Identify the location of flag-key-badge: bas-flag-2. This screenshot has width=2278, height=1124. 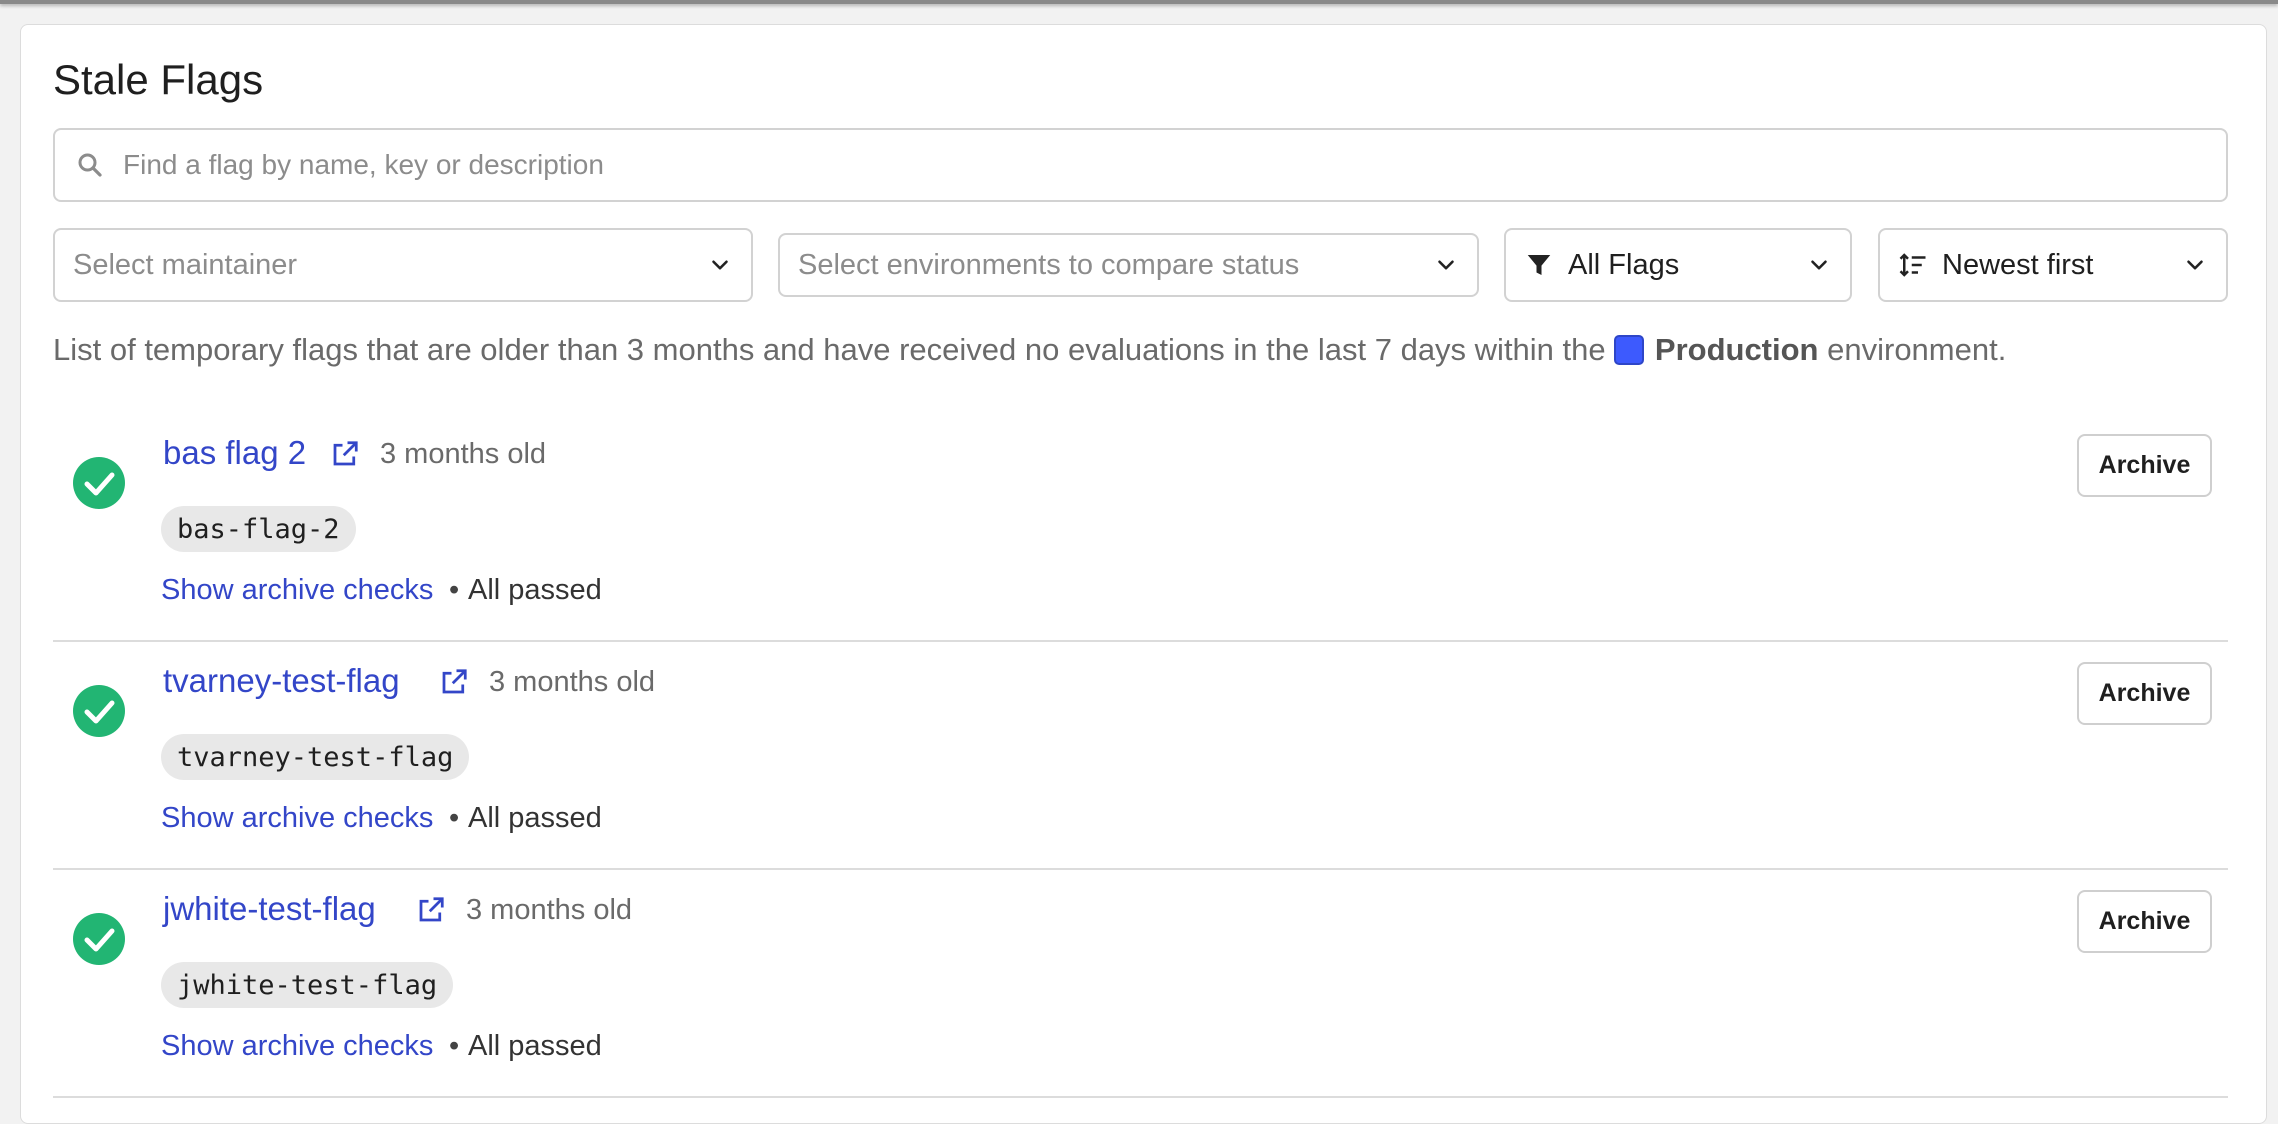
(258, 529).